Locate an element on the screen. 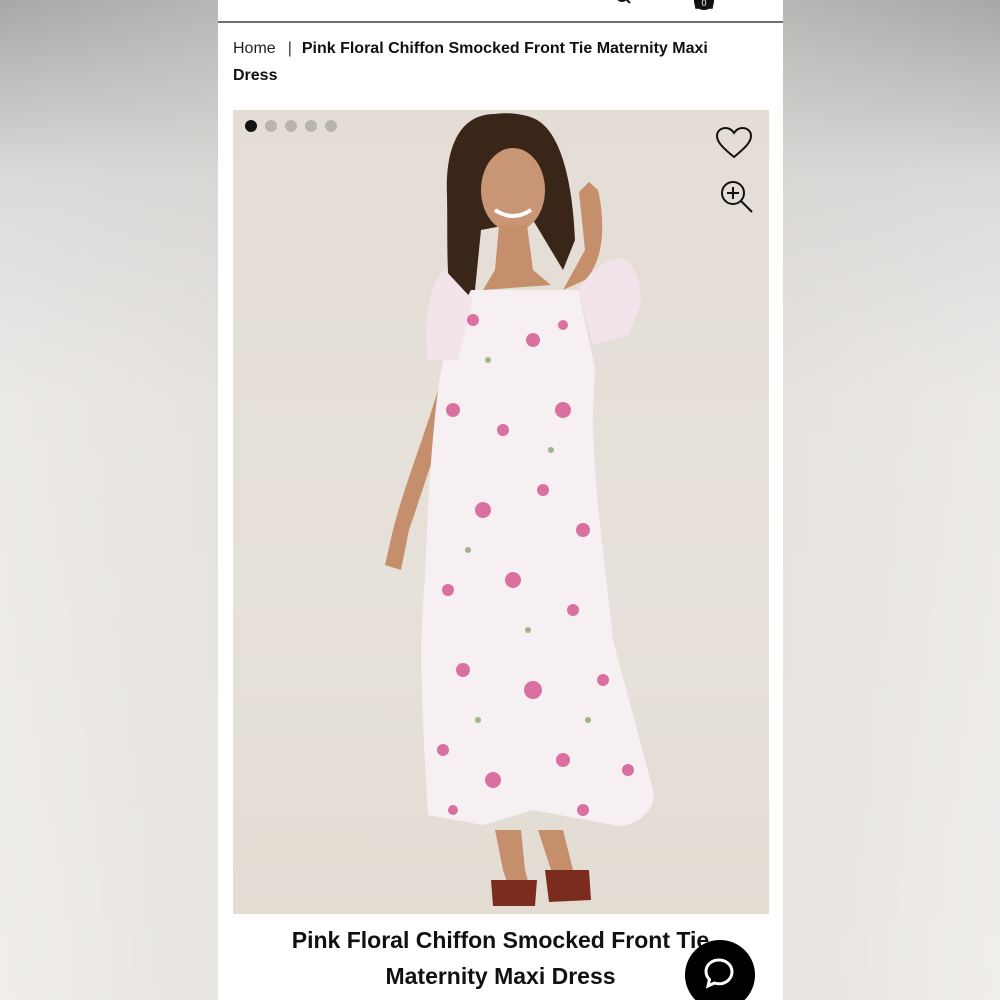 This screenshot has height=1000, width=1000. breadcrumb-home-link: Home is located at coordinates (254, 48).